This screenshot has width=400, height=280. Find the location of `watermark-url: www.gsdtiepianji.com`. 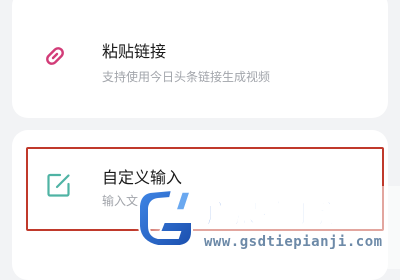

watermark-url: www.gsdtiepianji.com is located at coordinates (293, 242).